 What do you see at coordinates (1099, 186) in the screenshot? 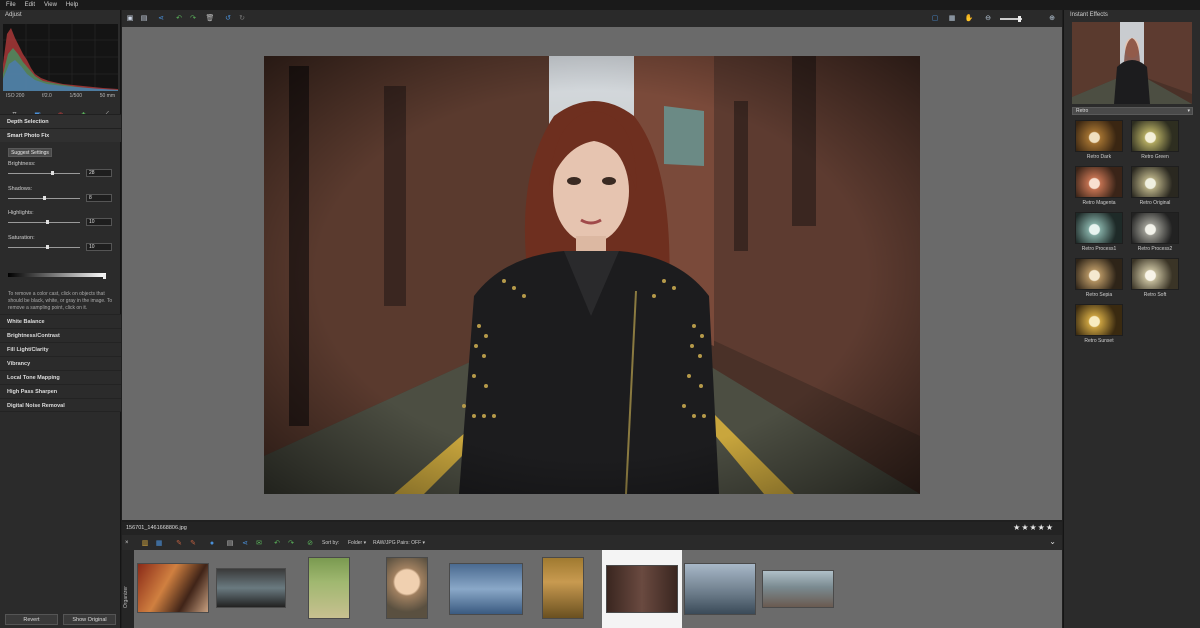
I see `effect-retro-magenta: Retro Magenta` at bounding box center [1099, 186].